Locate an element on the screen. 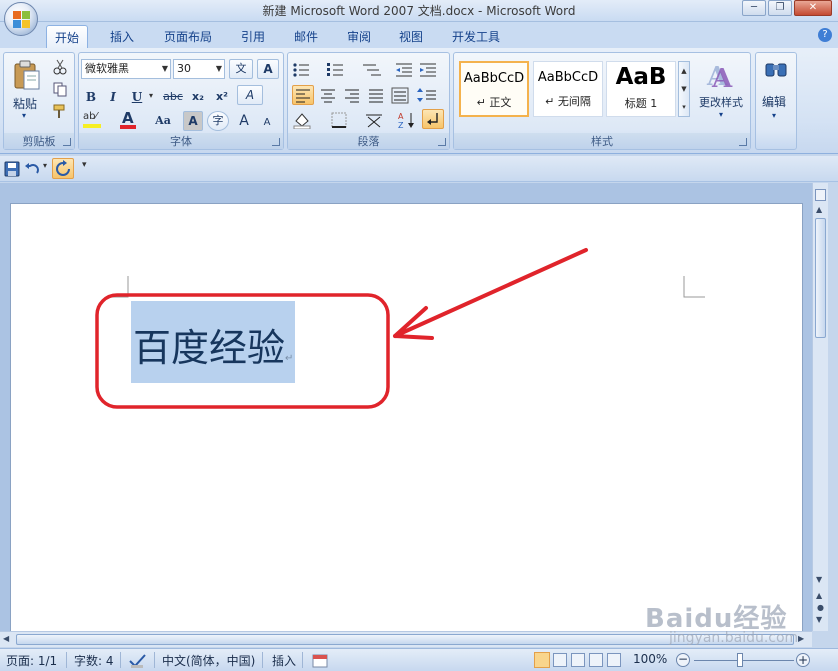  sort-icon: AZ is located at coordinates (407, 120).